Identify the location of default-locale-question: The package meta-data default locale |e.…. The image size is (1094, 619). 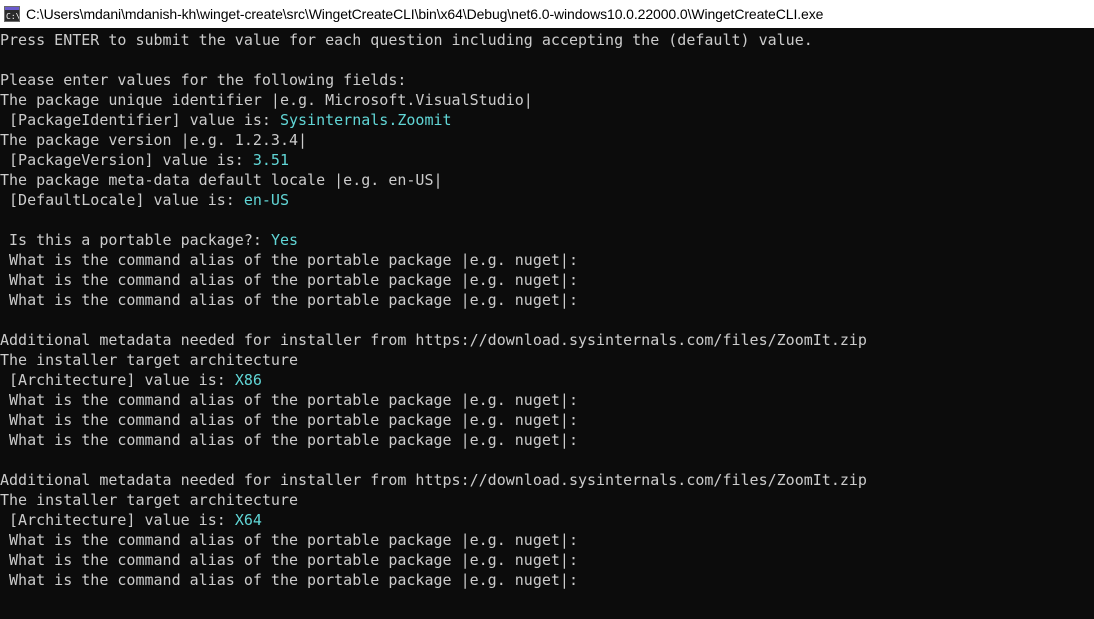
(221, 180).